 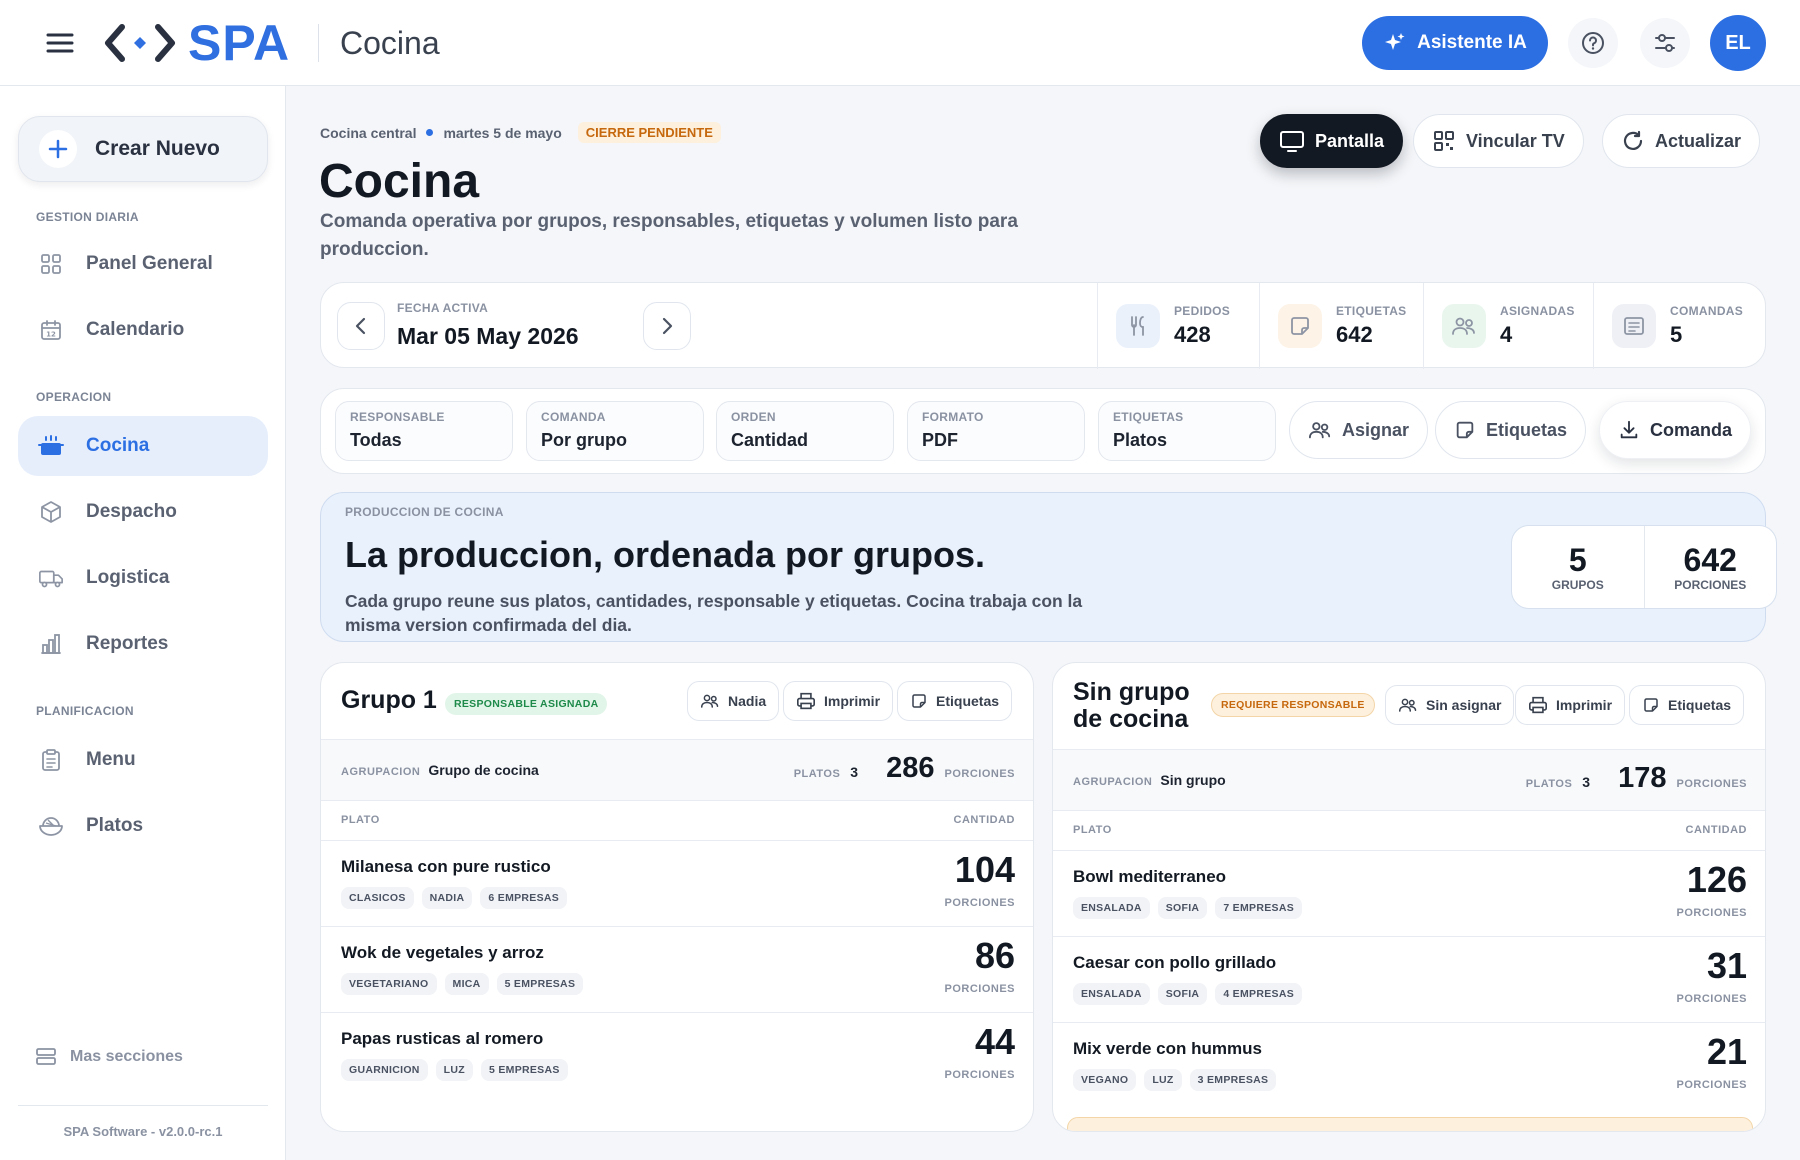 I want to click on next-day-button, so click(x=667, y=326).